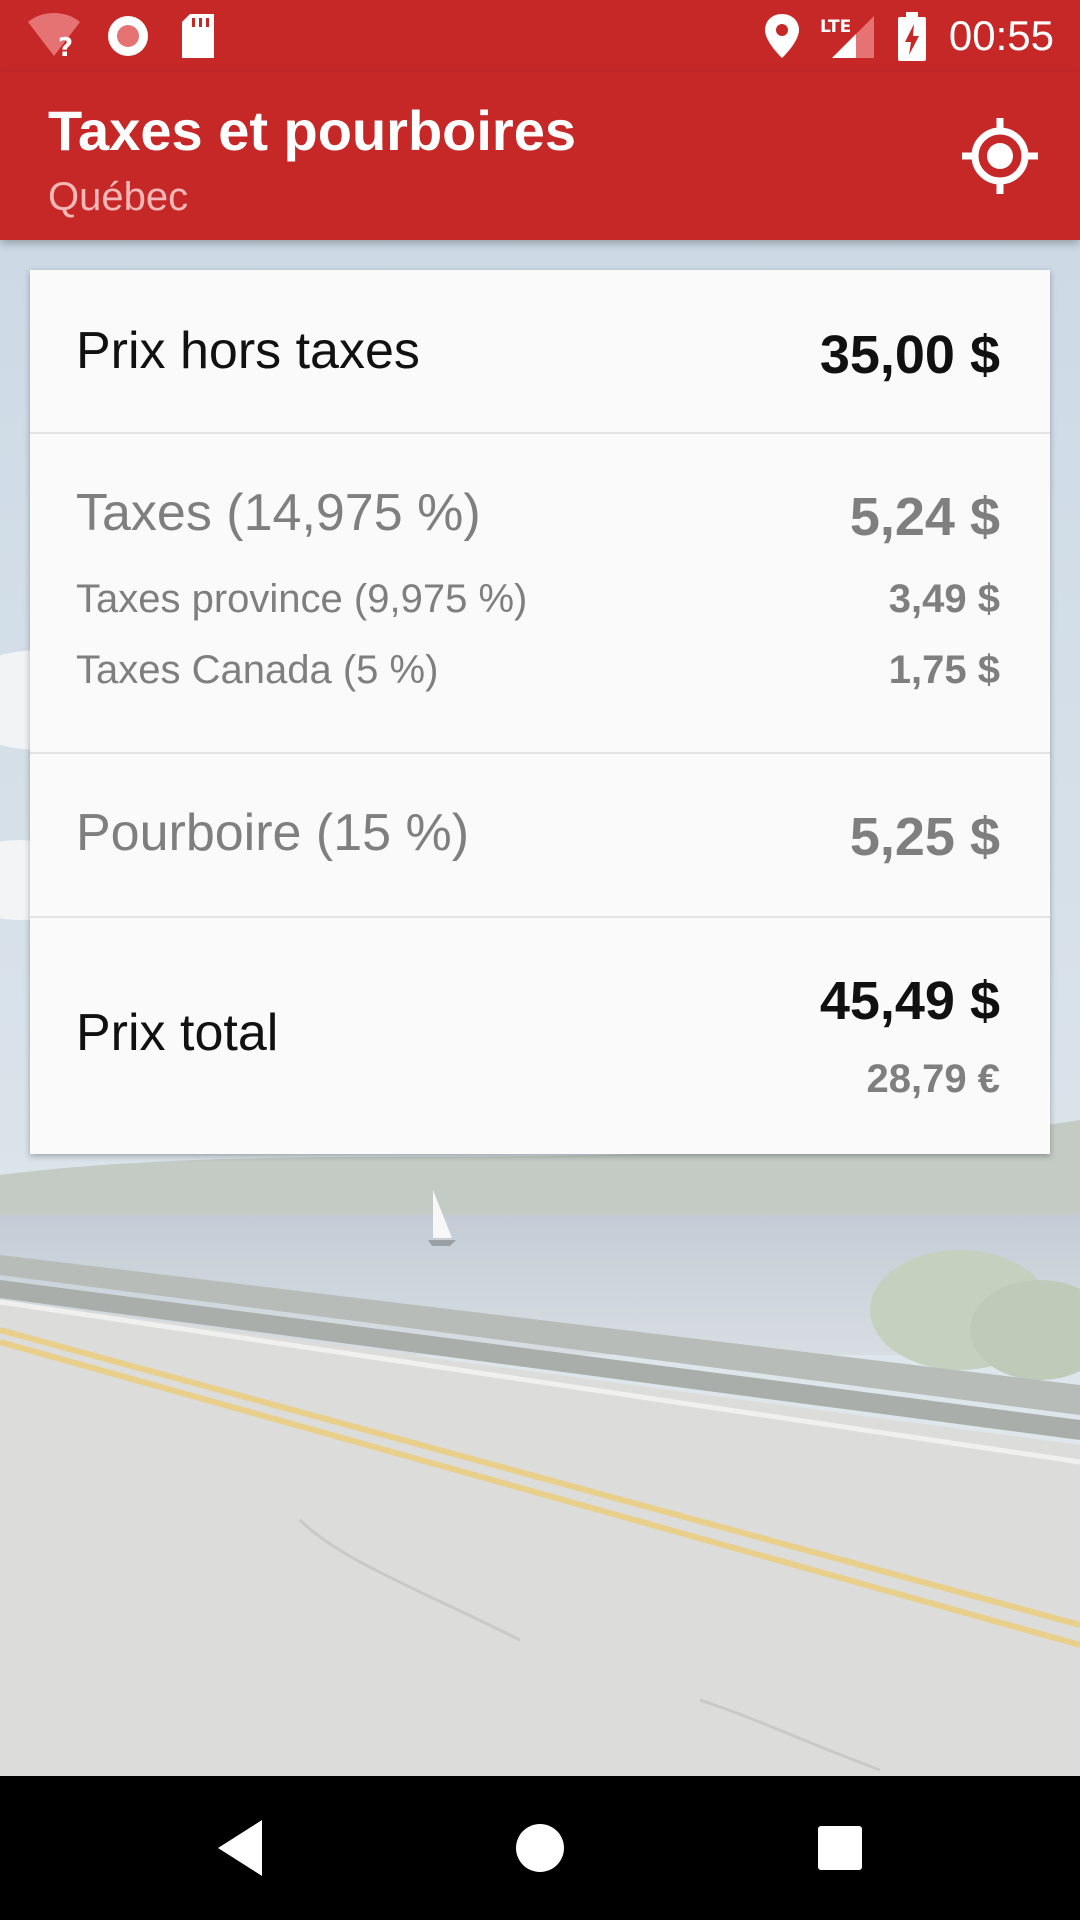 The width and height of the screenshot is (1080, 1920). What do you see at coordinates (302, 599) in the screenshot?
I see `province-tax-label: Taxes province (9,975 %)` at bounding box center [302, 599].